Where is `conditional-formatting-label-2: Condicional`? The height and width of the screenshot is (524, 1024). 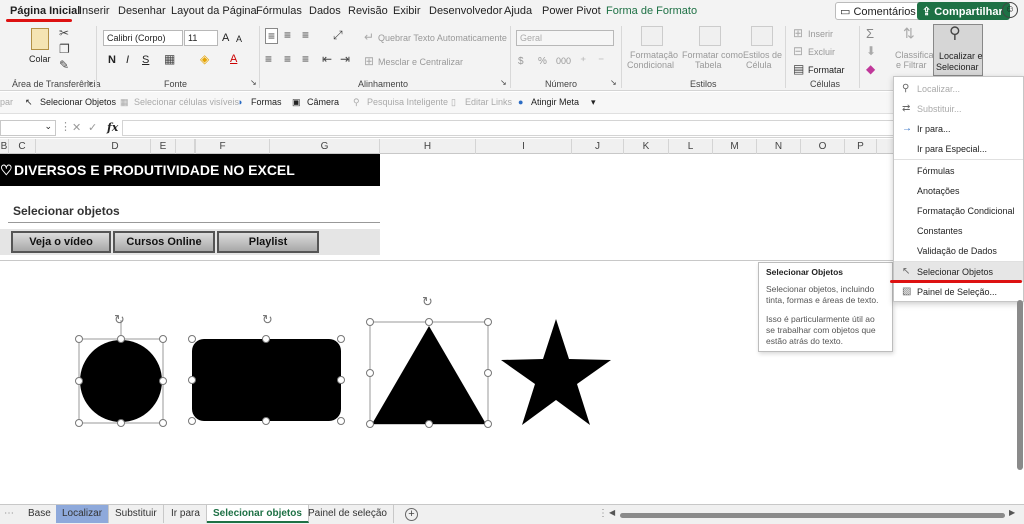
conditional-formatting-label-2: Condicional is located at coordinates (650, 65).